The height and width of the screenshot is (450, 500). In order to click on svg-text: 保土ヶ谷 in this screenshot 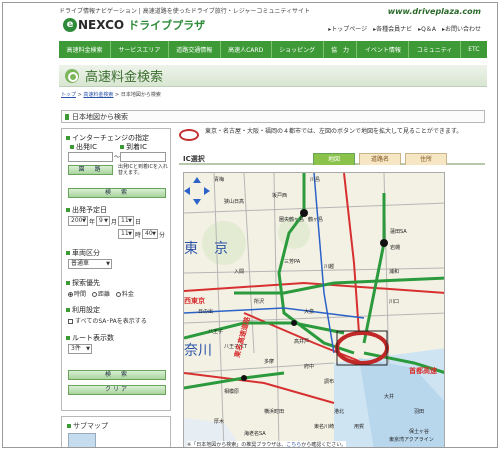, I will do `click(419, 431)`.